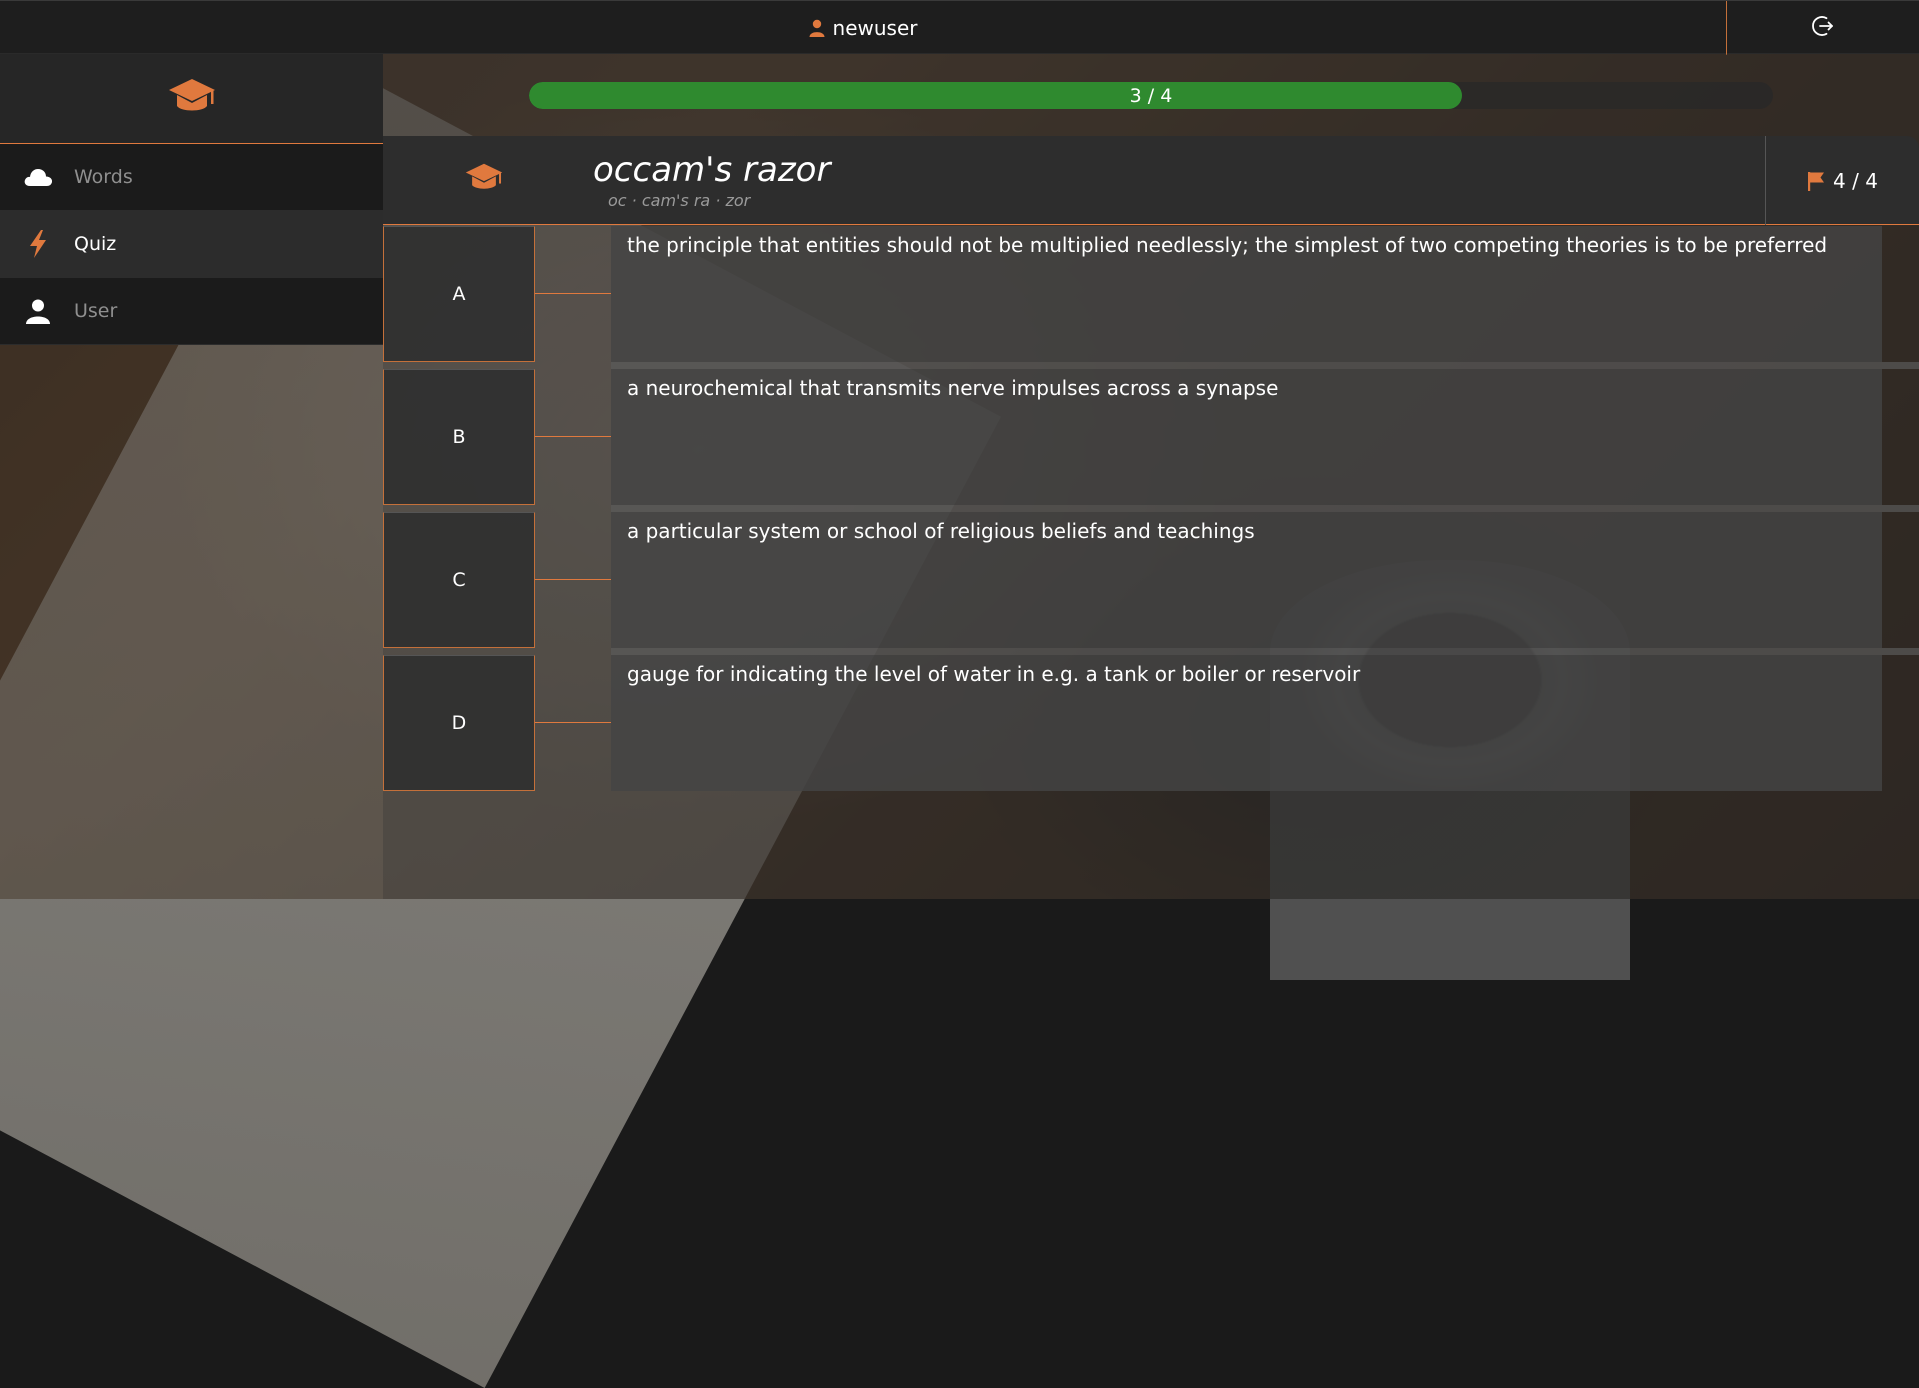 The image size is (1919, 1388). Describe the element at coordinates (1816, 181) in the screenshot. I see `flag-icon` at that location.